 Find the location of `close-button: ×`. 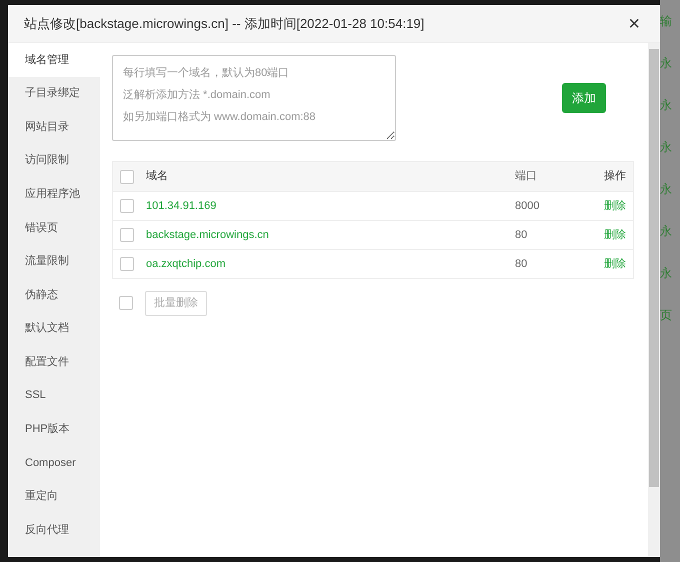

close-button: × is located at coordinates (634, 24).